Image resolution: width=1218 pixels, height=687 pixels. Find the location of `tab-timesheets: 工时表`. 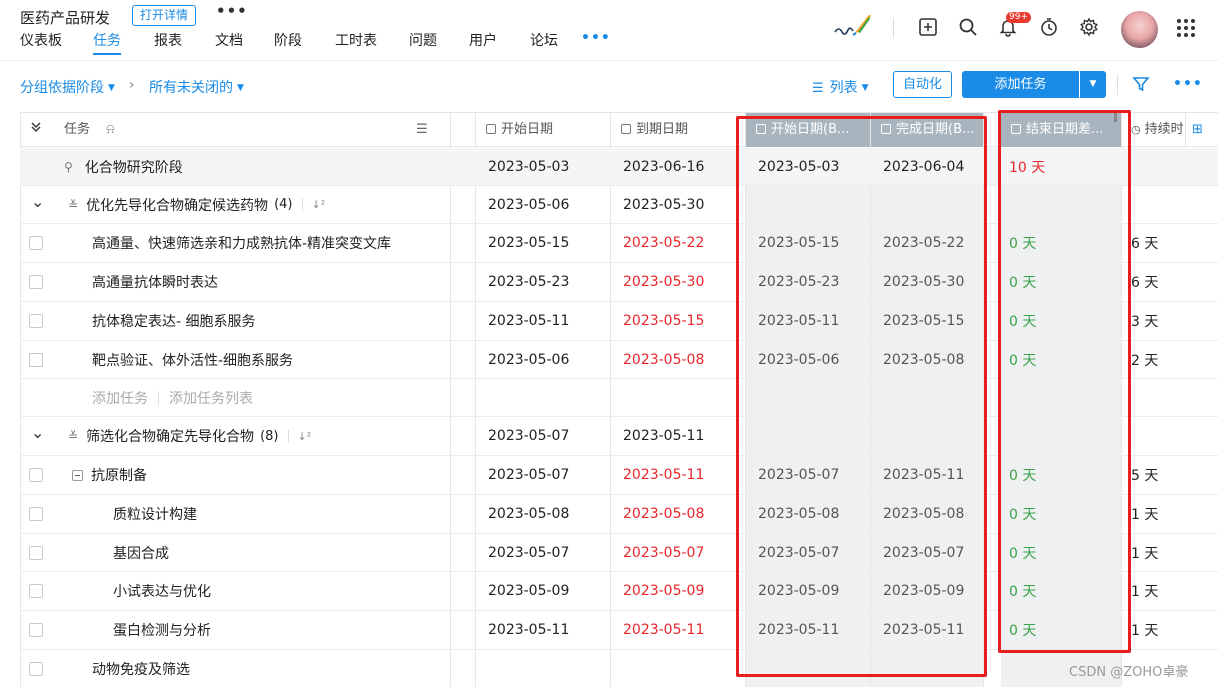

tab-timesheets: 工时表 is located at coordinates (356, 40).